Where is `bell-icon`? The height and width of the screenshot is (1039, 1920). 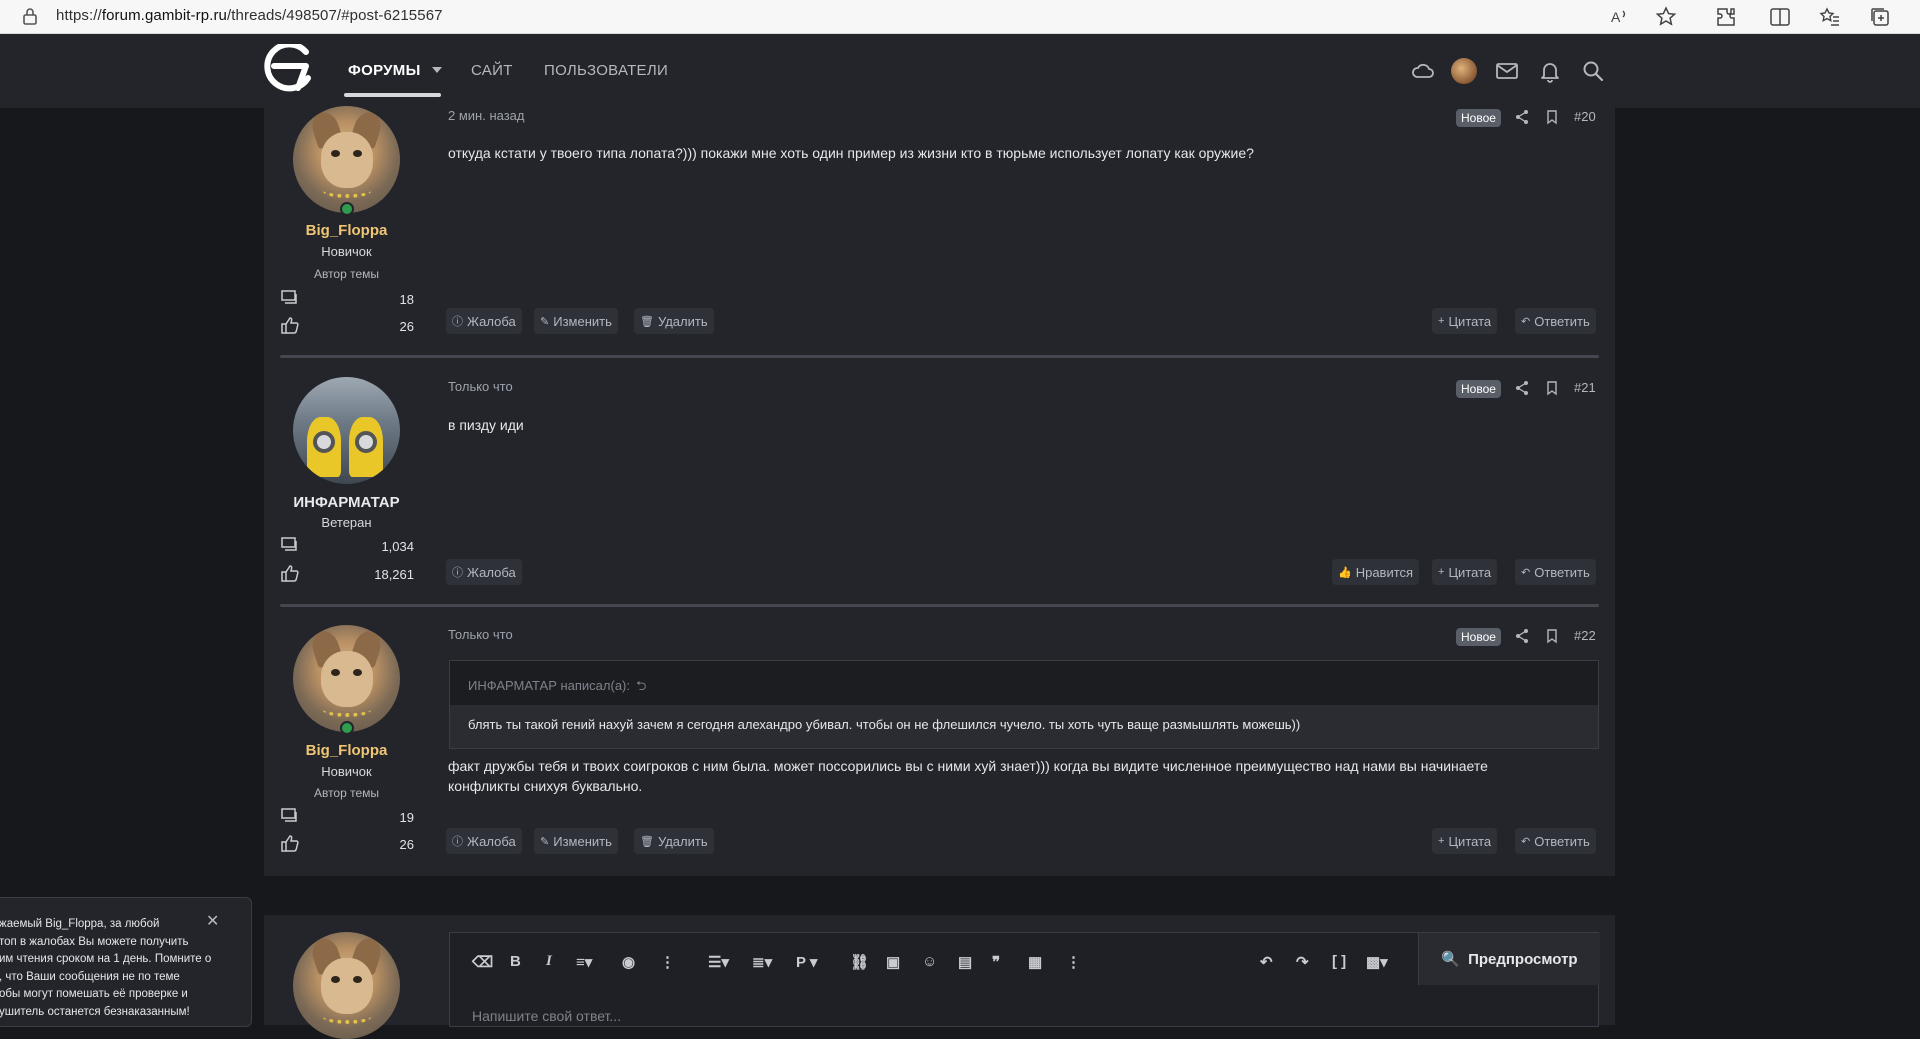
bell-icon is located at coordinates (1550, 71).